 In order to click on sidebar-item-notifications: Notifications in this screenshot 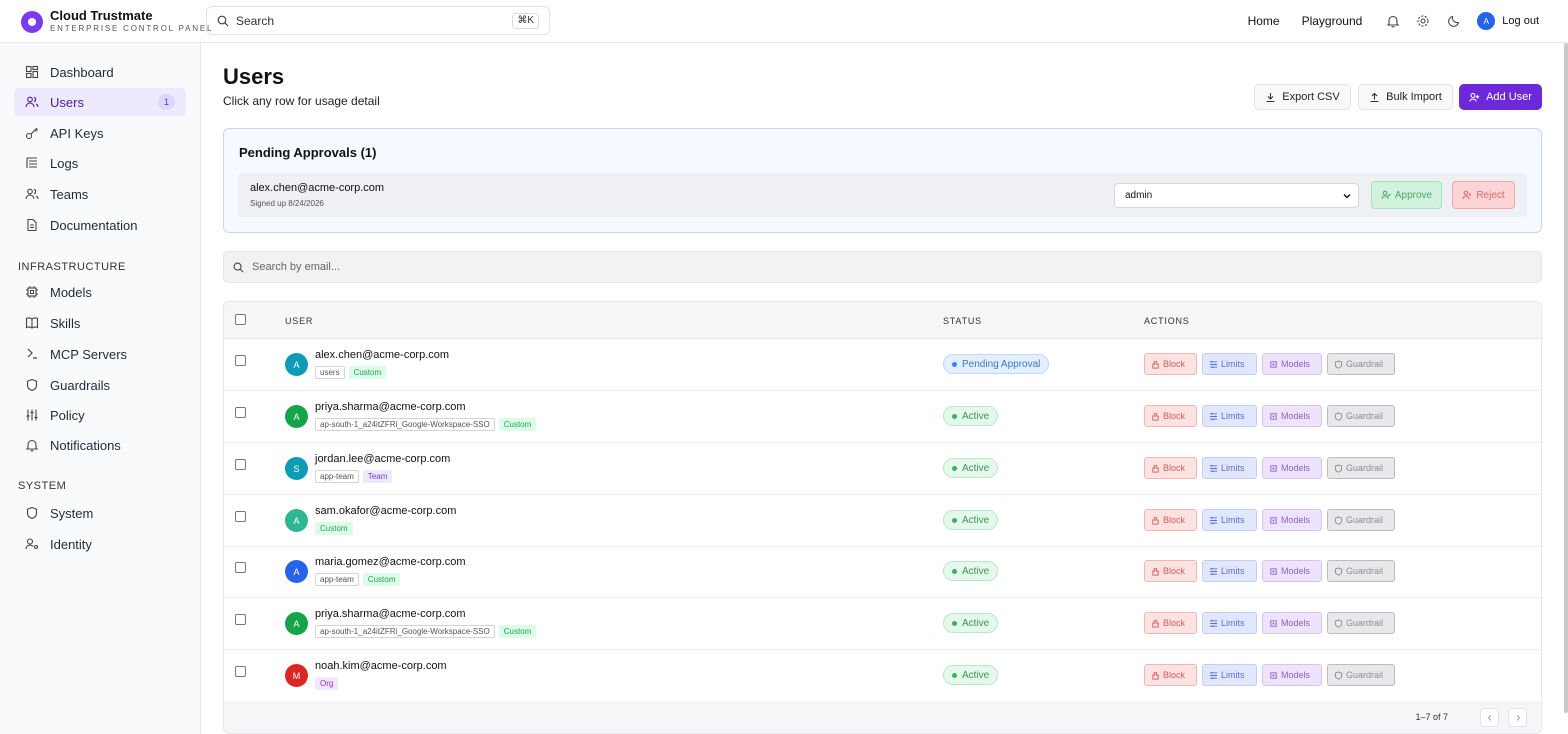, I will do `click(100, 445)`.